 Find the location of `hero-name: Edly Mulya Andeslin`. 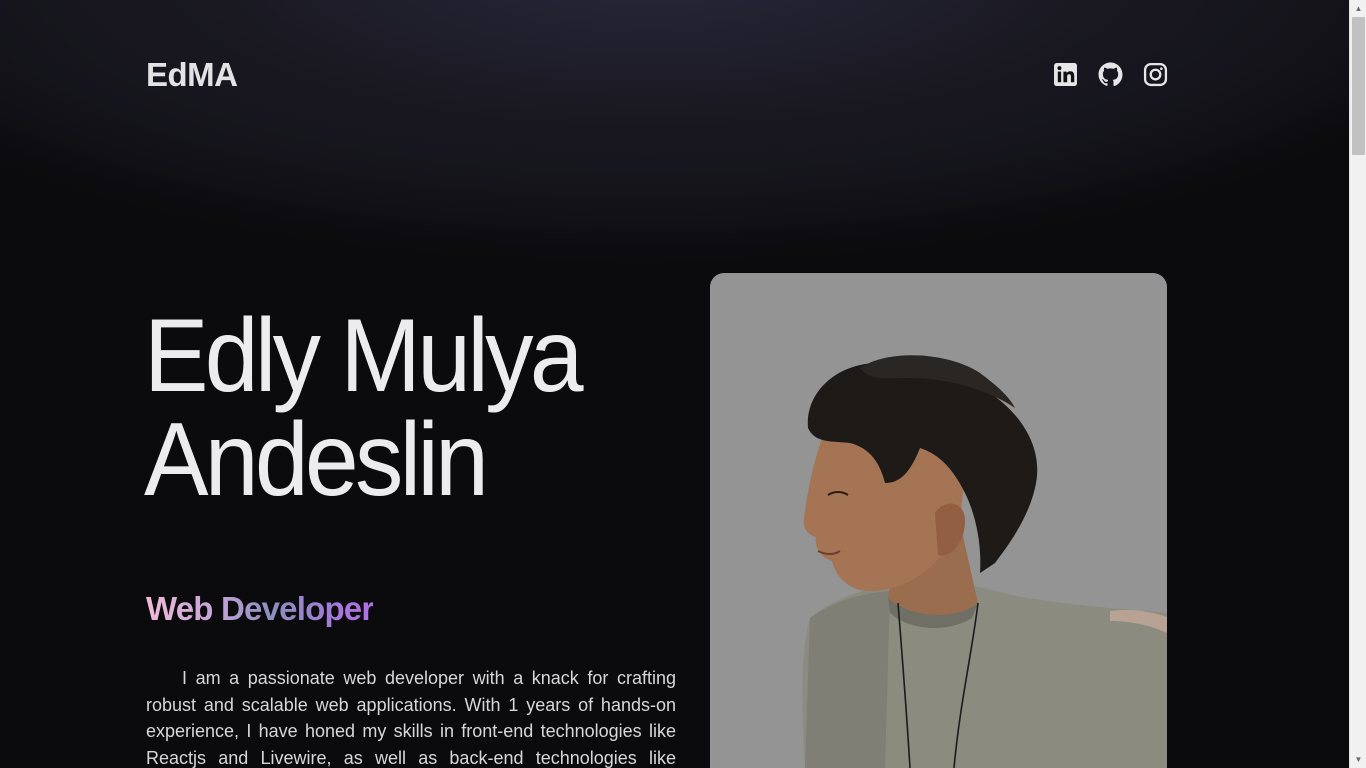

hero-name: Edly Mulya Andeslin is located at coordinates (364, 408).